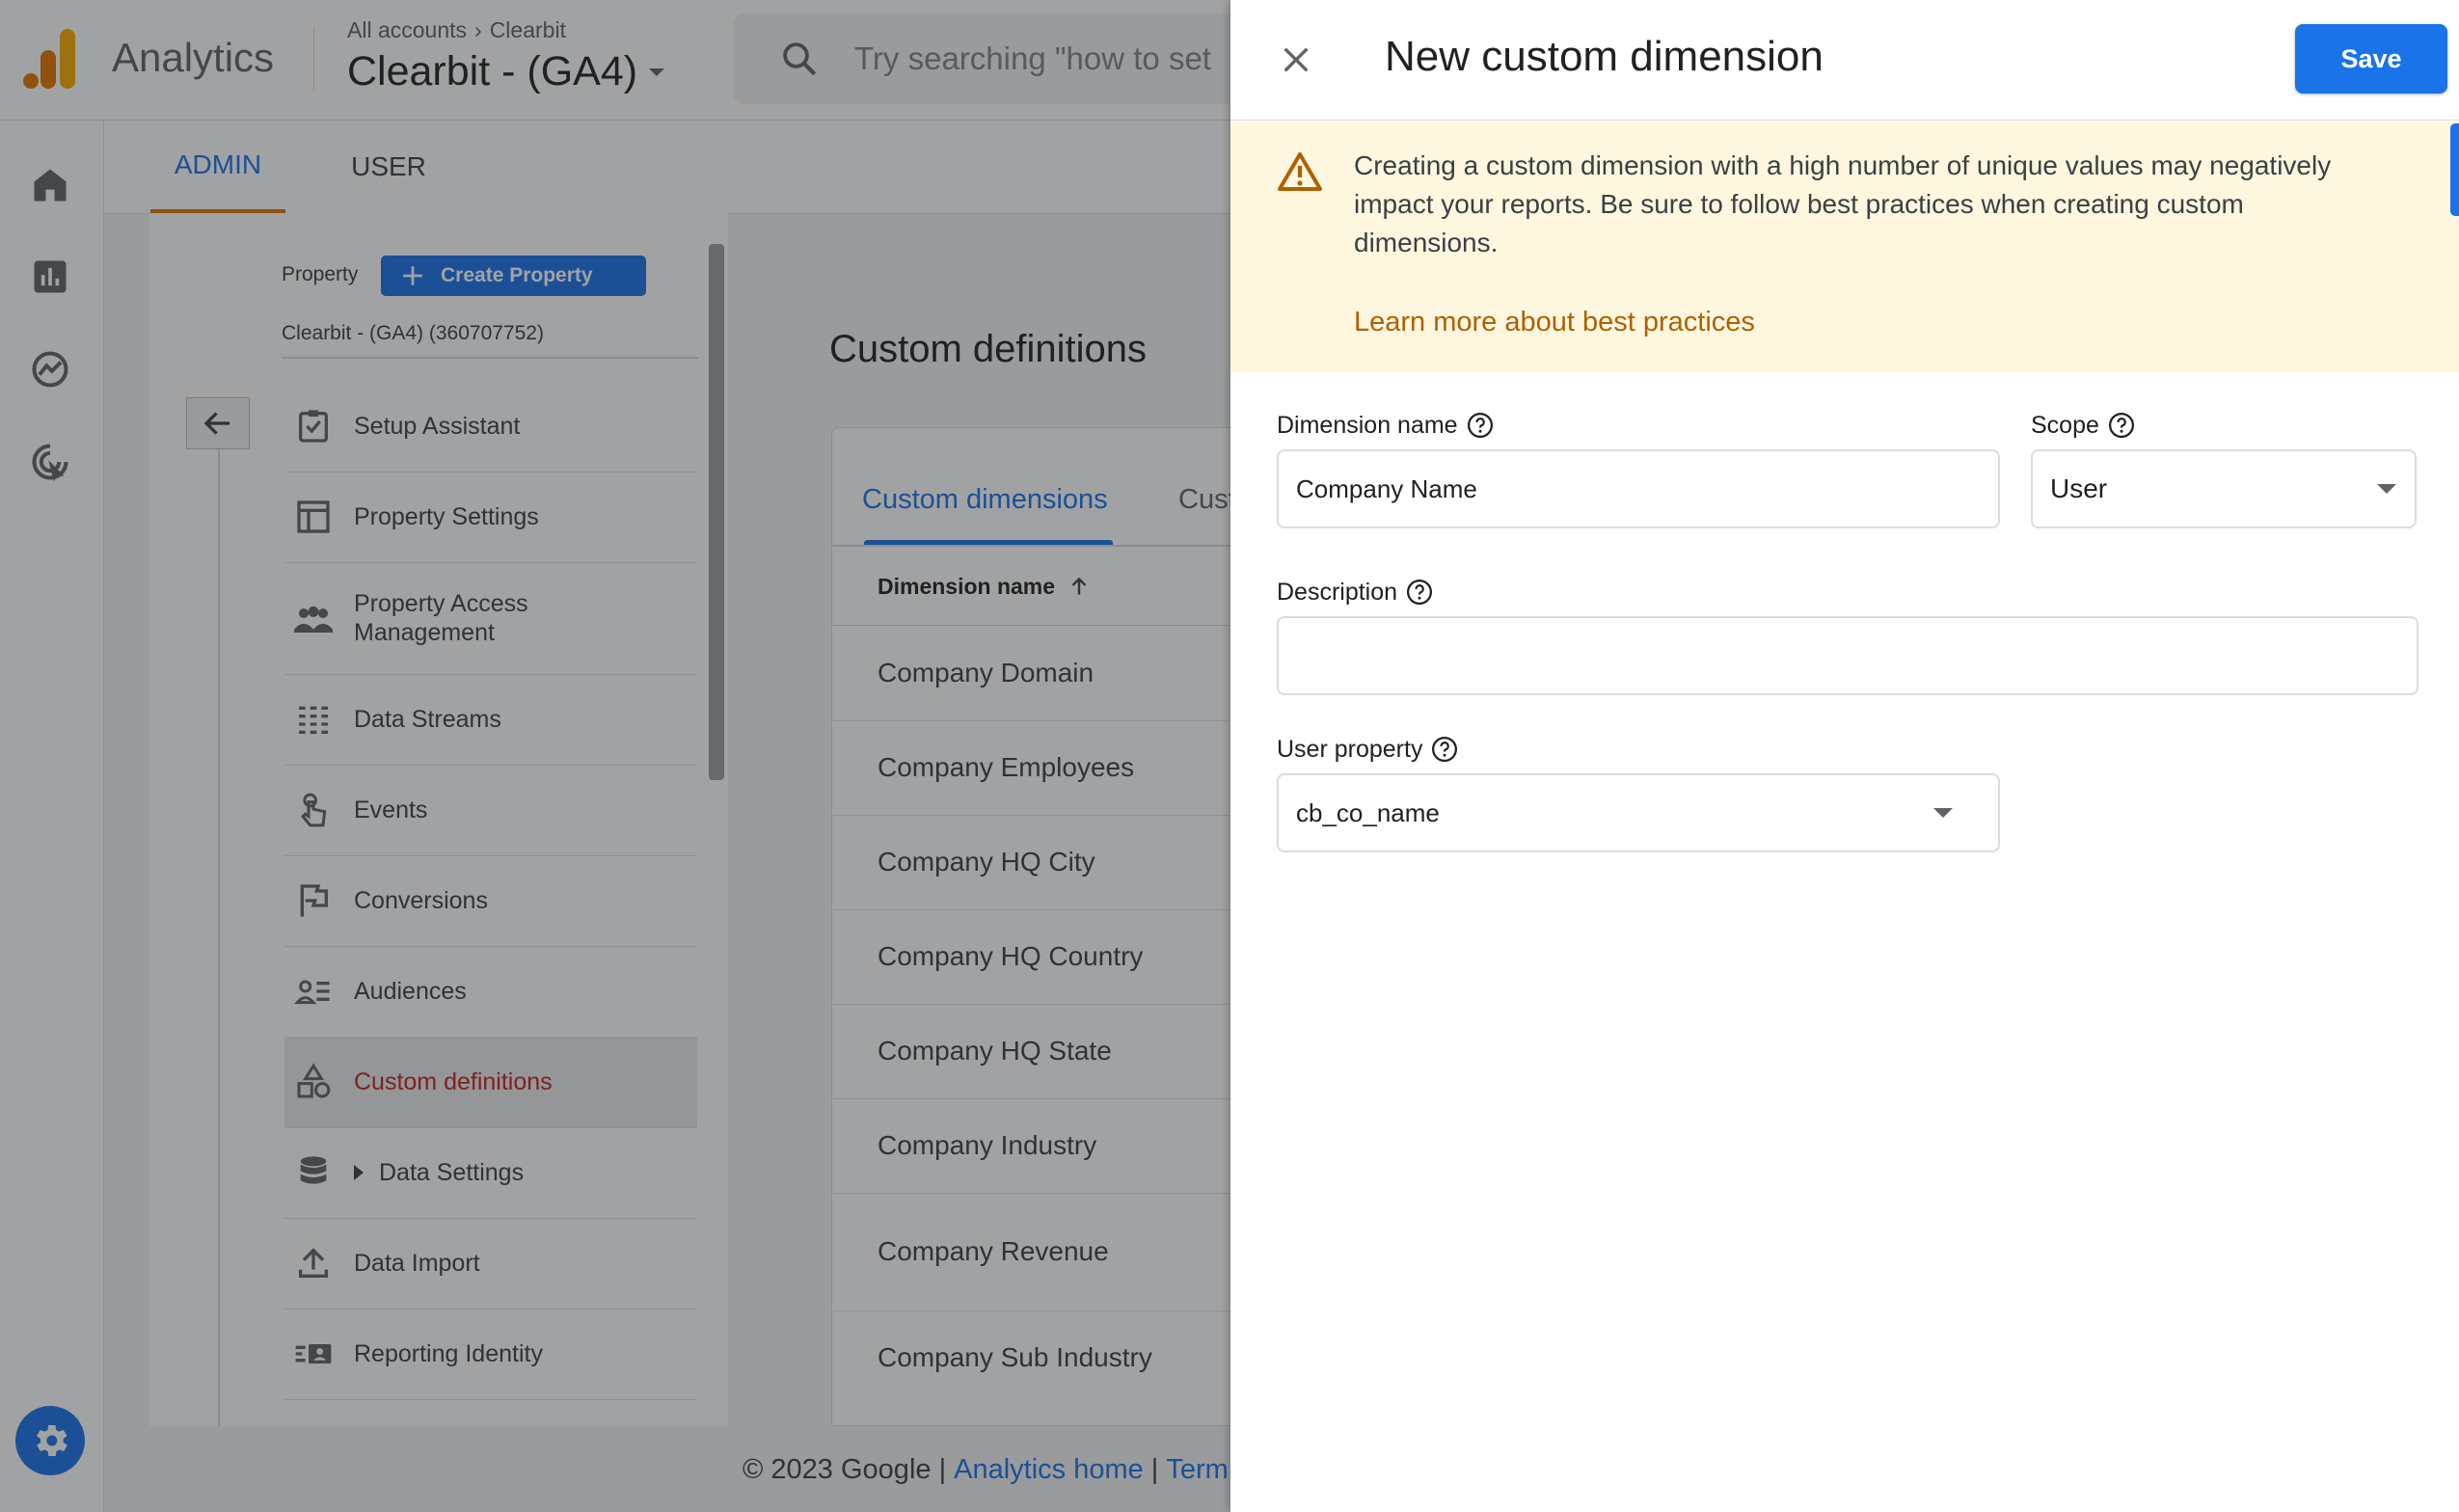 The width and height of the screenshot is (2459, 1512). Describe the element at coordinates (2455, 169) in the screenshot. I see `drawer-scrollbar-indicator` at that location.